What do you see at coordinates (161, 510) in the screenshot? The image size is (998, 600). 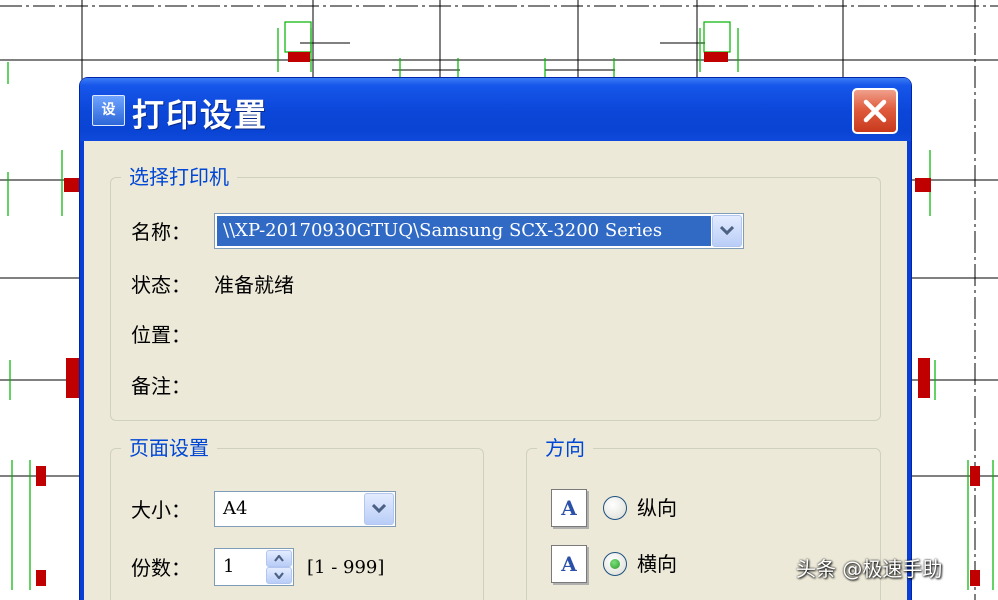 I see `paper-size-label: 大小：` at bounding box center [161, 510].